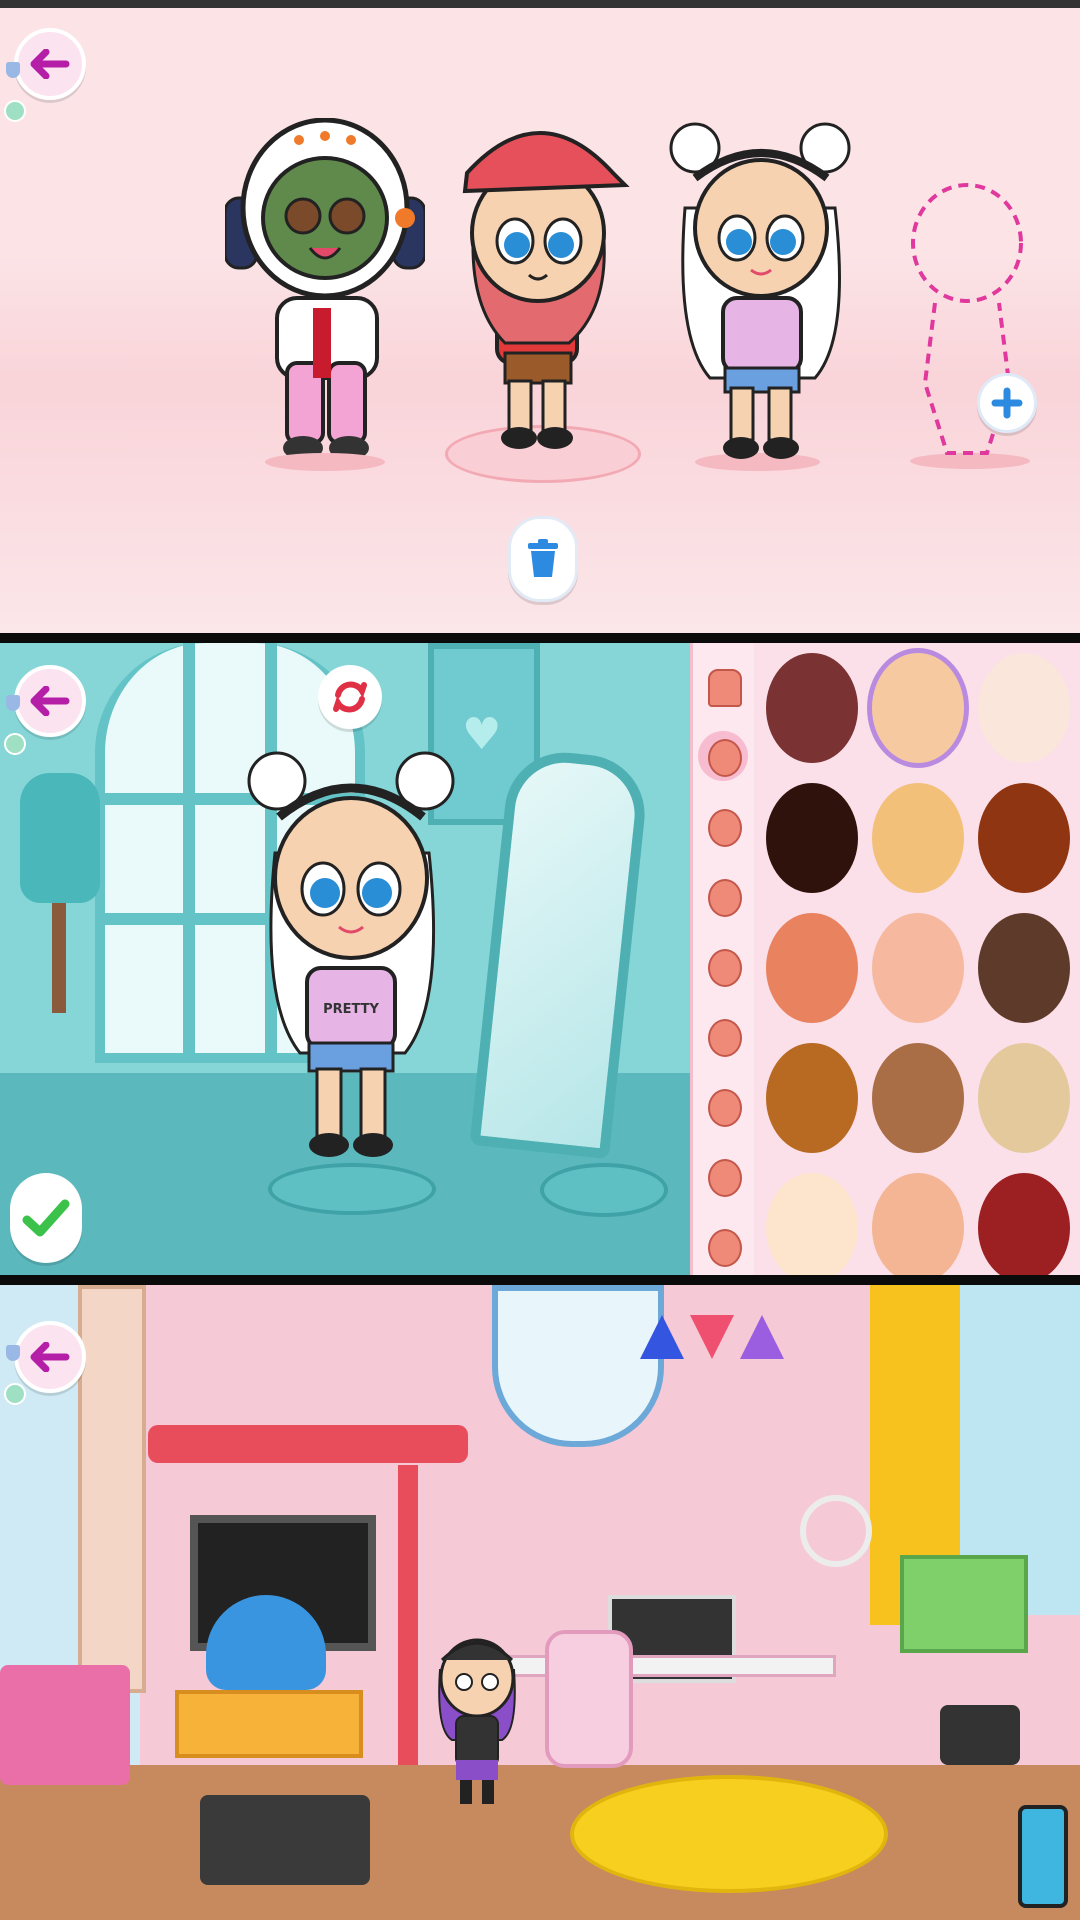 The height and width of the screenshot is (1920, 1080). I want to click on head-icon, so click(725, 758).